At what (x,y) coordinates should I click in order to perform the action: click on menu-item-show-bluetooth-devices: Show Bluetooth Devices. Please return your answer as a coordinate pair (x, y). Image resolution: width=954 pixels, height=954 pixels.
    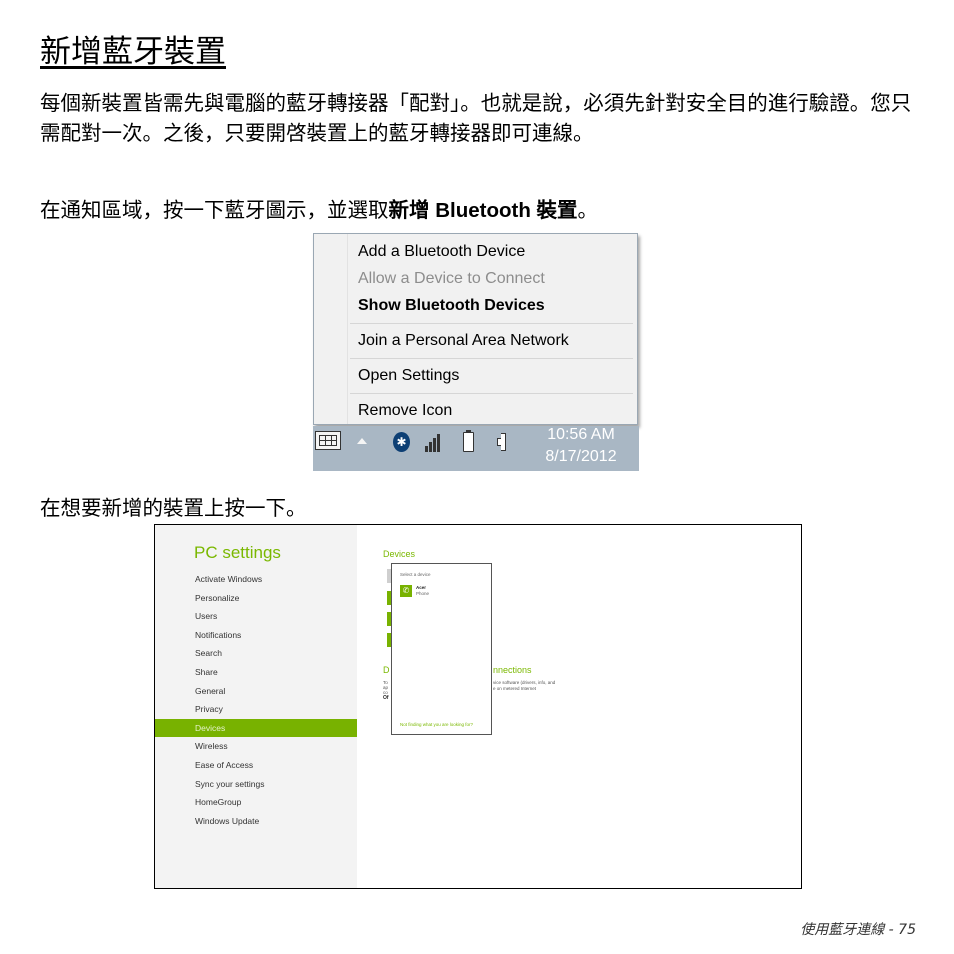
    Looking at the image, I should click on (451, 306).